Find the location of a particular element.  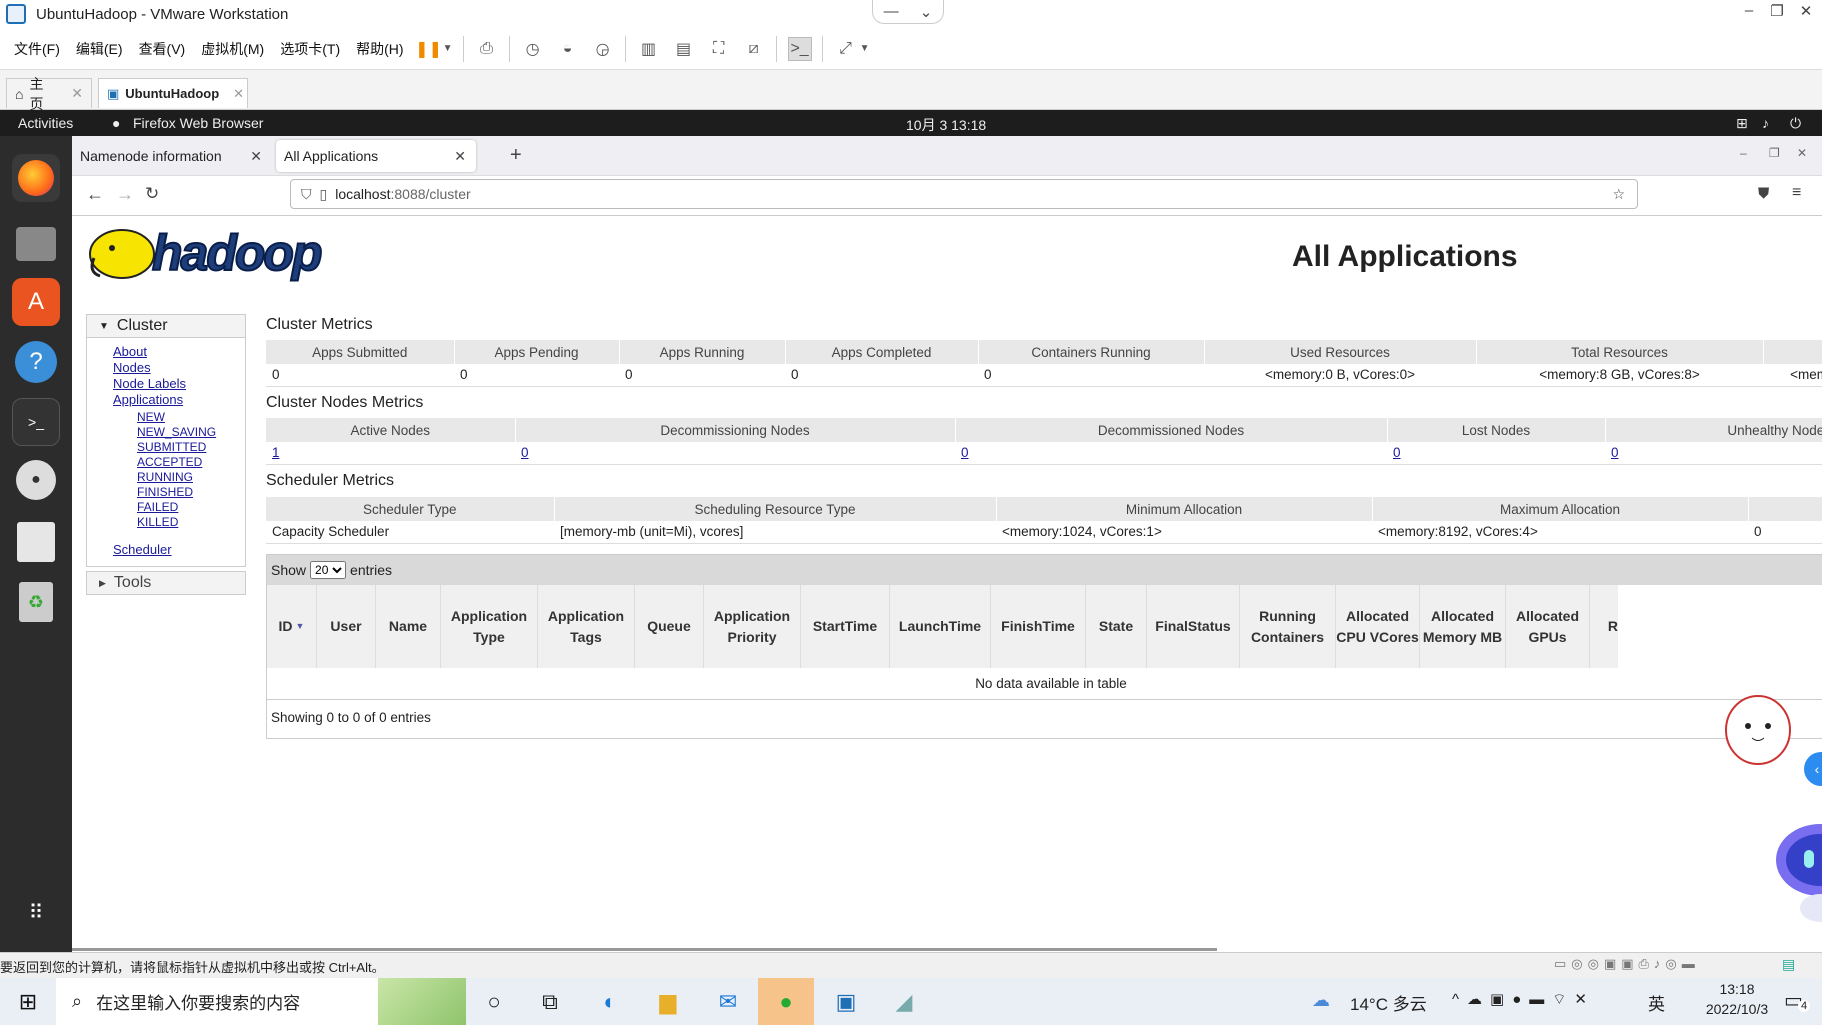

sidebar-link-about: About is located at coordinates (130, 351).